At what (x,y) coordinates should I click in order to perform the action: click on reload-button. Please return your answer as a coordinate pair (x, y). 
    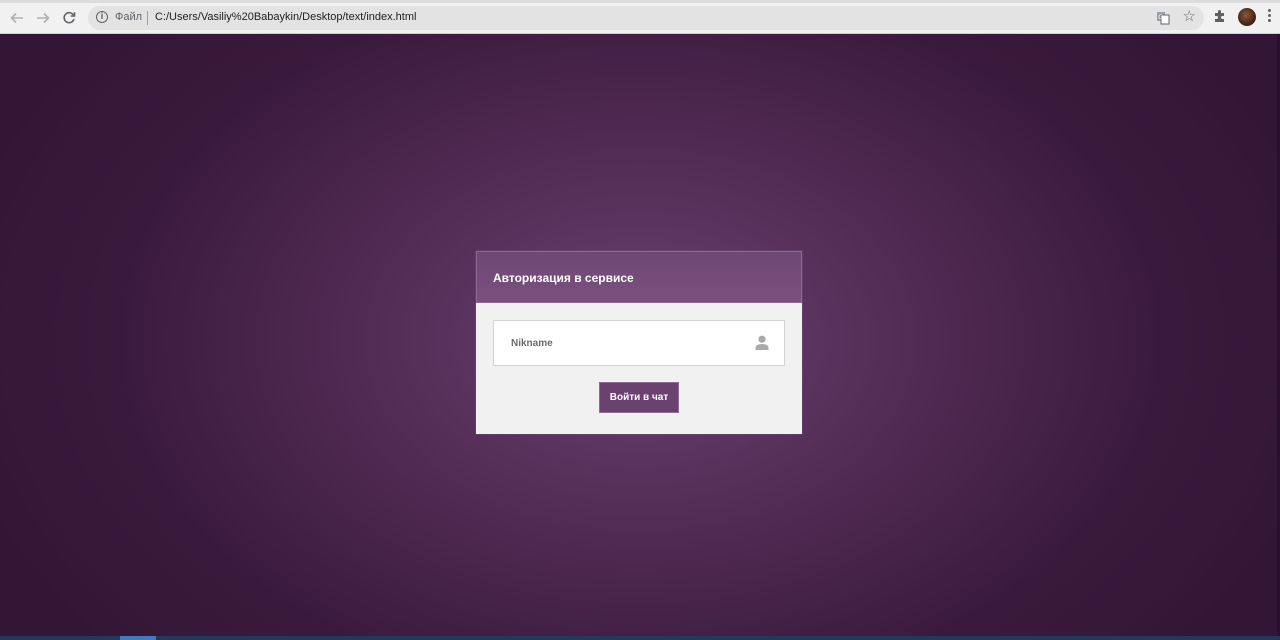
    Looking at the image, I should click on (69, 18).